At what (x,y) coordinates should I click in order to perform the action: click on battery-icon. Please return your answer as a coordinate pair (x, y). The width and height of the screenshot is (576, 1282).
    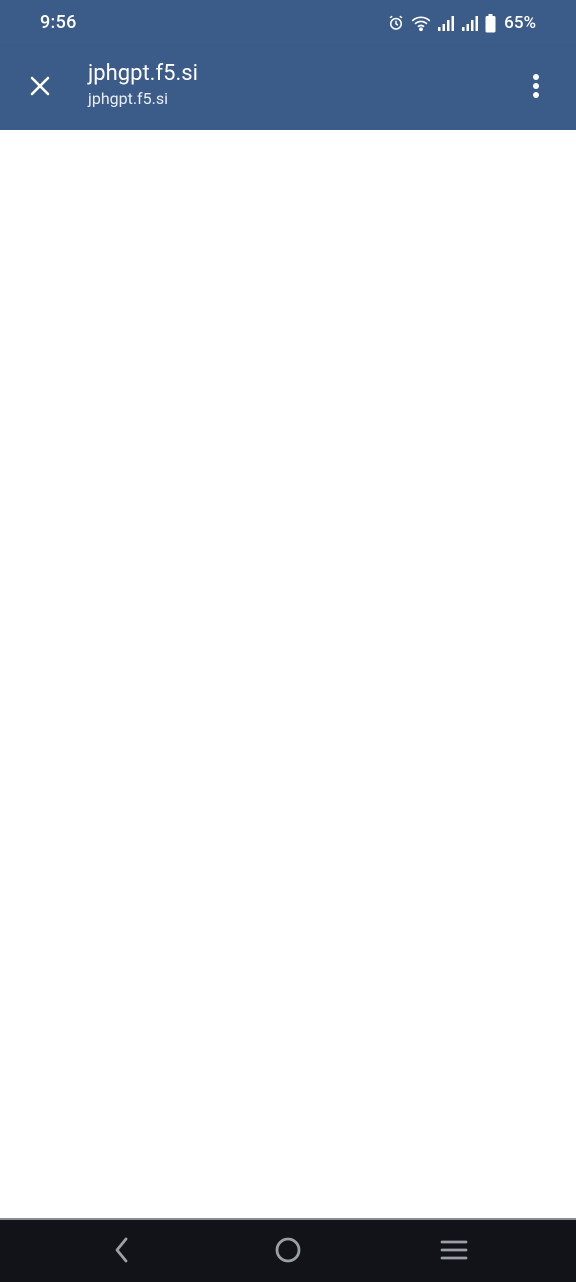
    Looking at the image, I should click on (490, 23).